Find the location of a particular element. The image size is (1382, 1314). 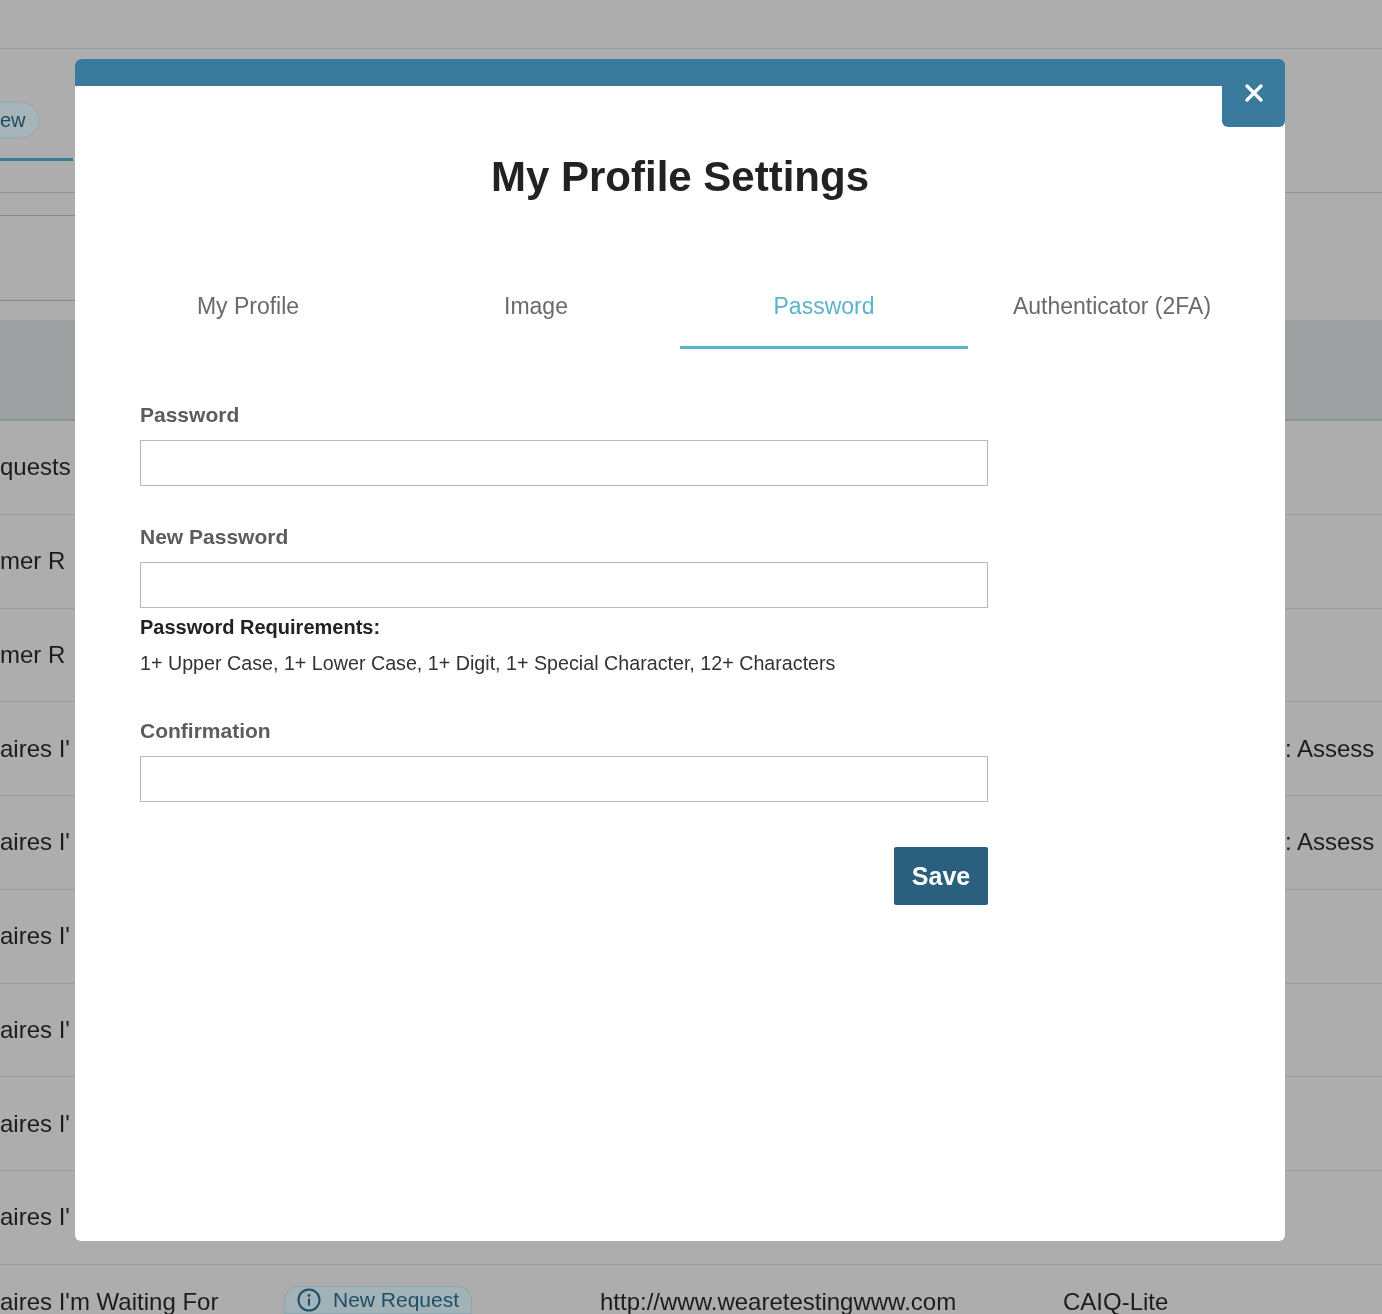

tab: Image is located at coordinates (536, 321).